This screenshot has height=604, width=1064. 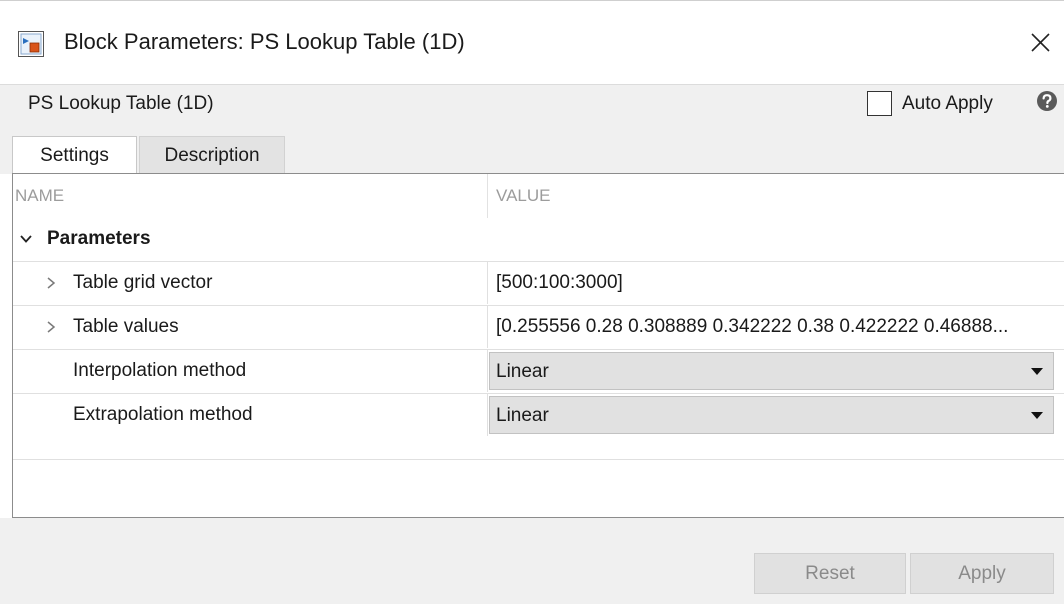 I want to click on tab-strip: Settings Description, so click(x=532, y=151).